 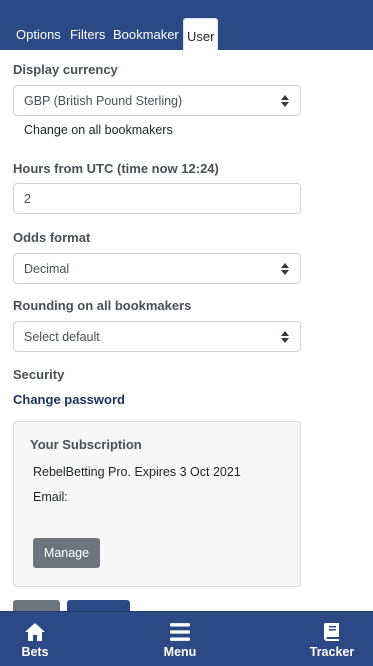 I want to click on subscription-title: Your Subscription, so click(x=86, y=444).